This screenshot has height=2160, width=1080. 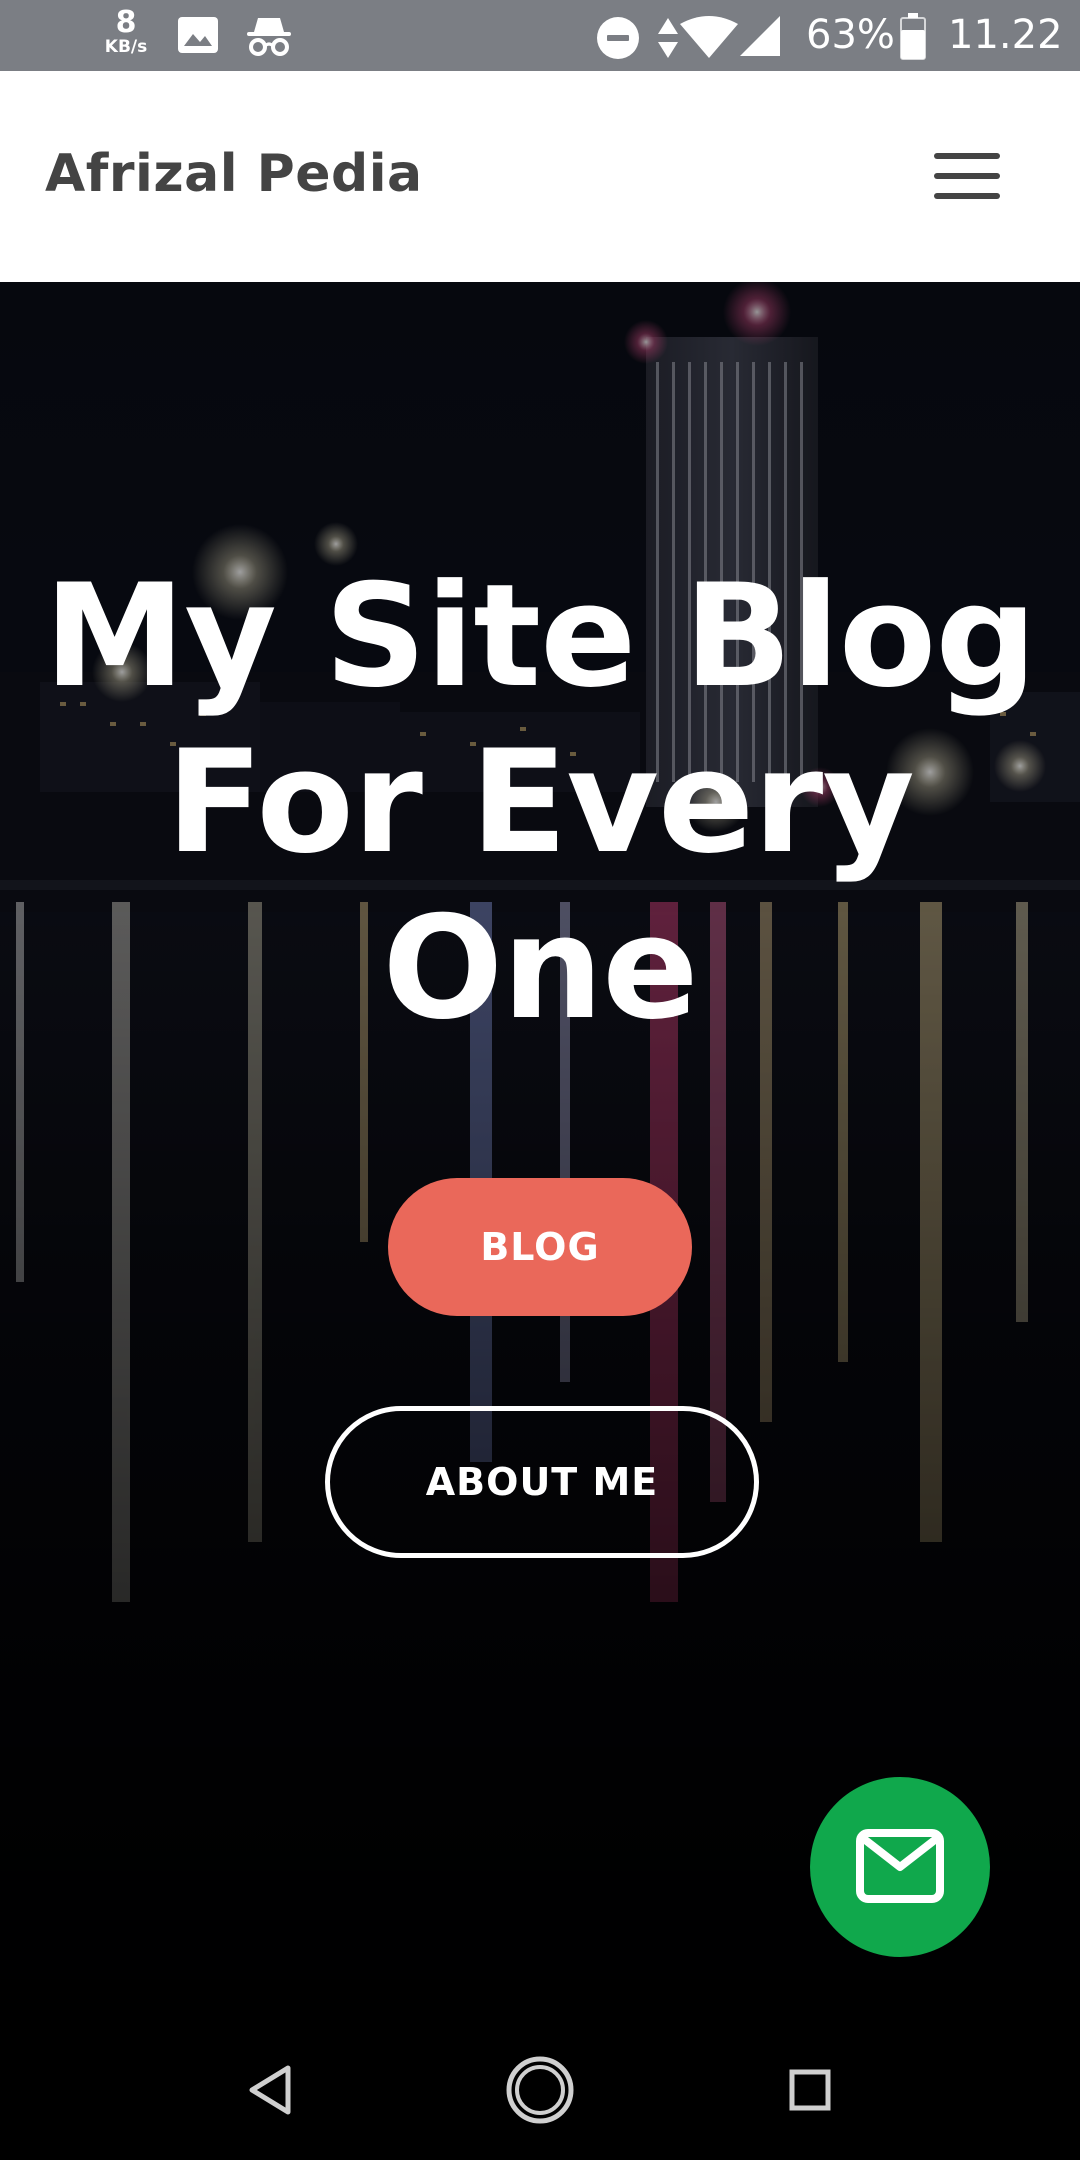 What do you see at coordinates (234, 174) in the screenshot?
I see `site-brand: Afrizal Pedia` at bounding box center [234, 174].